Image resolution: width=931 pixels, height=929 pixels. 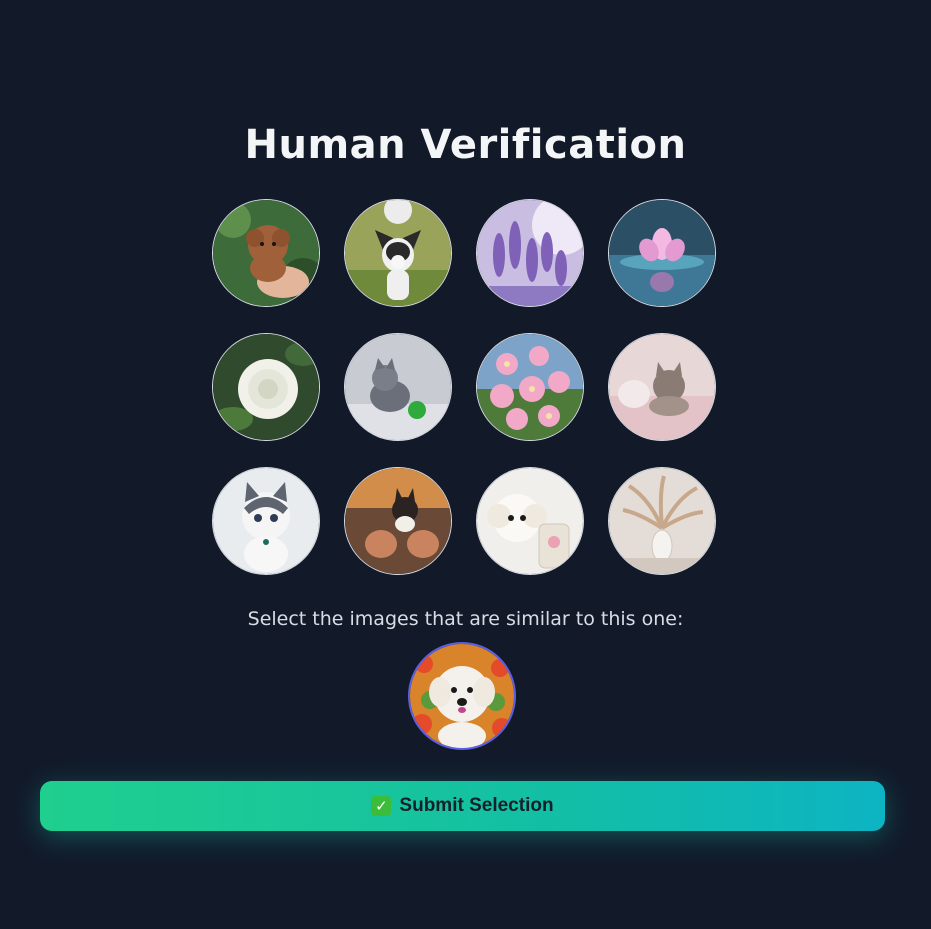 I want to click on image-tile-kitten-on-eggs, so click(x=398, y=521).